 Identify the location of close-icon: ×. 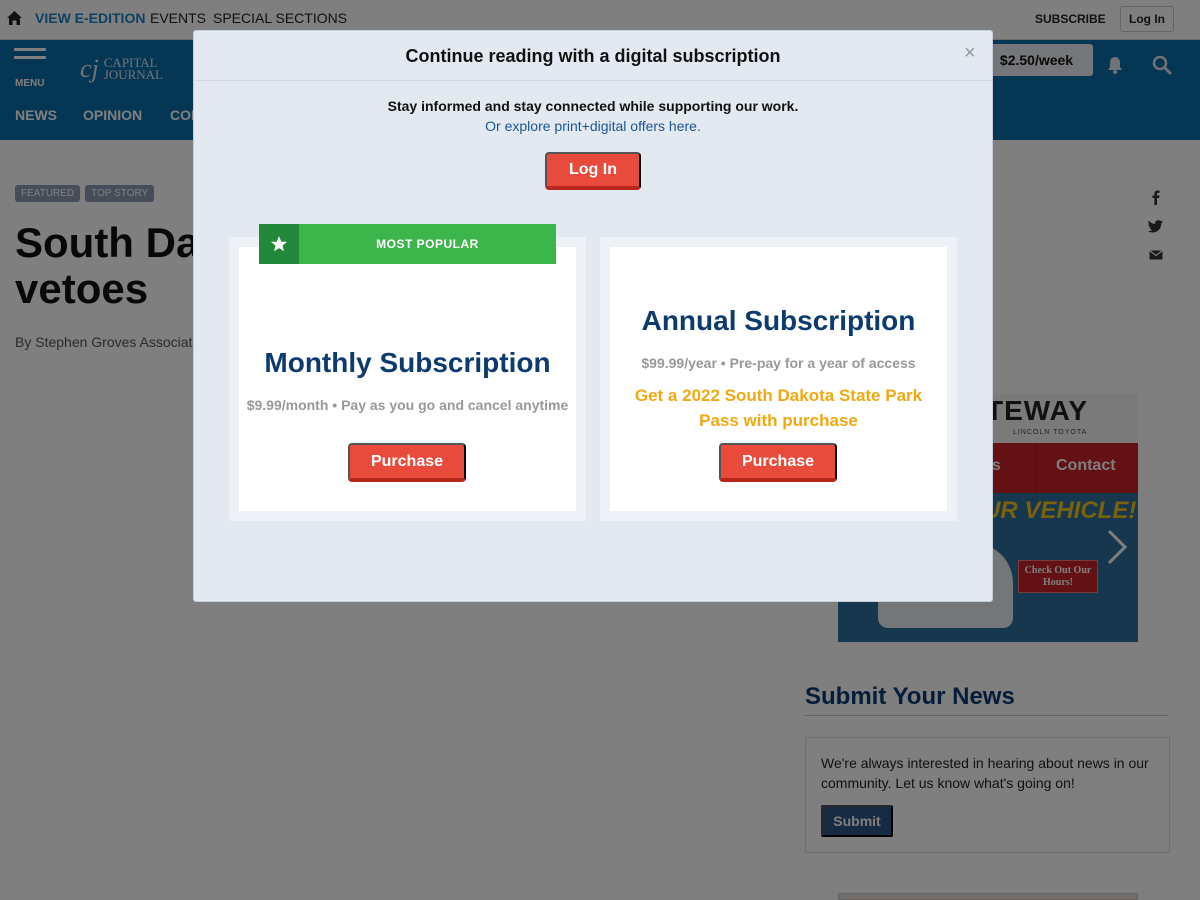
(970, 53).